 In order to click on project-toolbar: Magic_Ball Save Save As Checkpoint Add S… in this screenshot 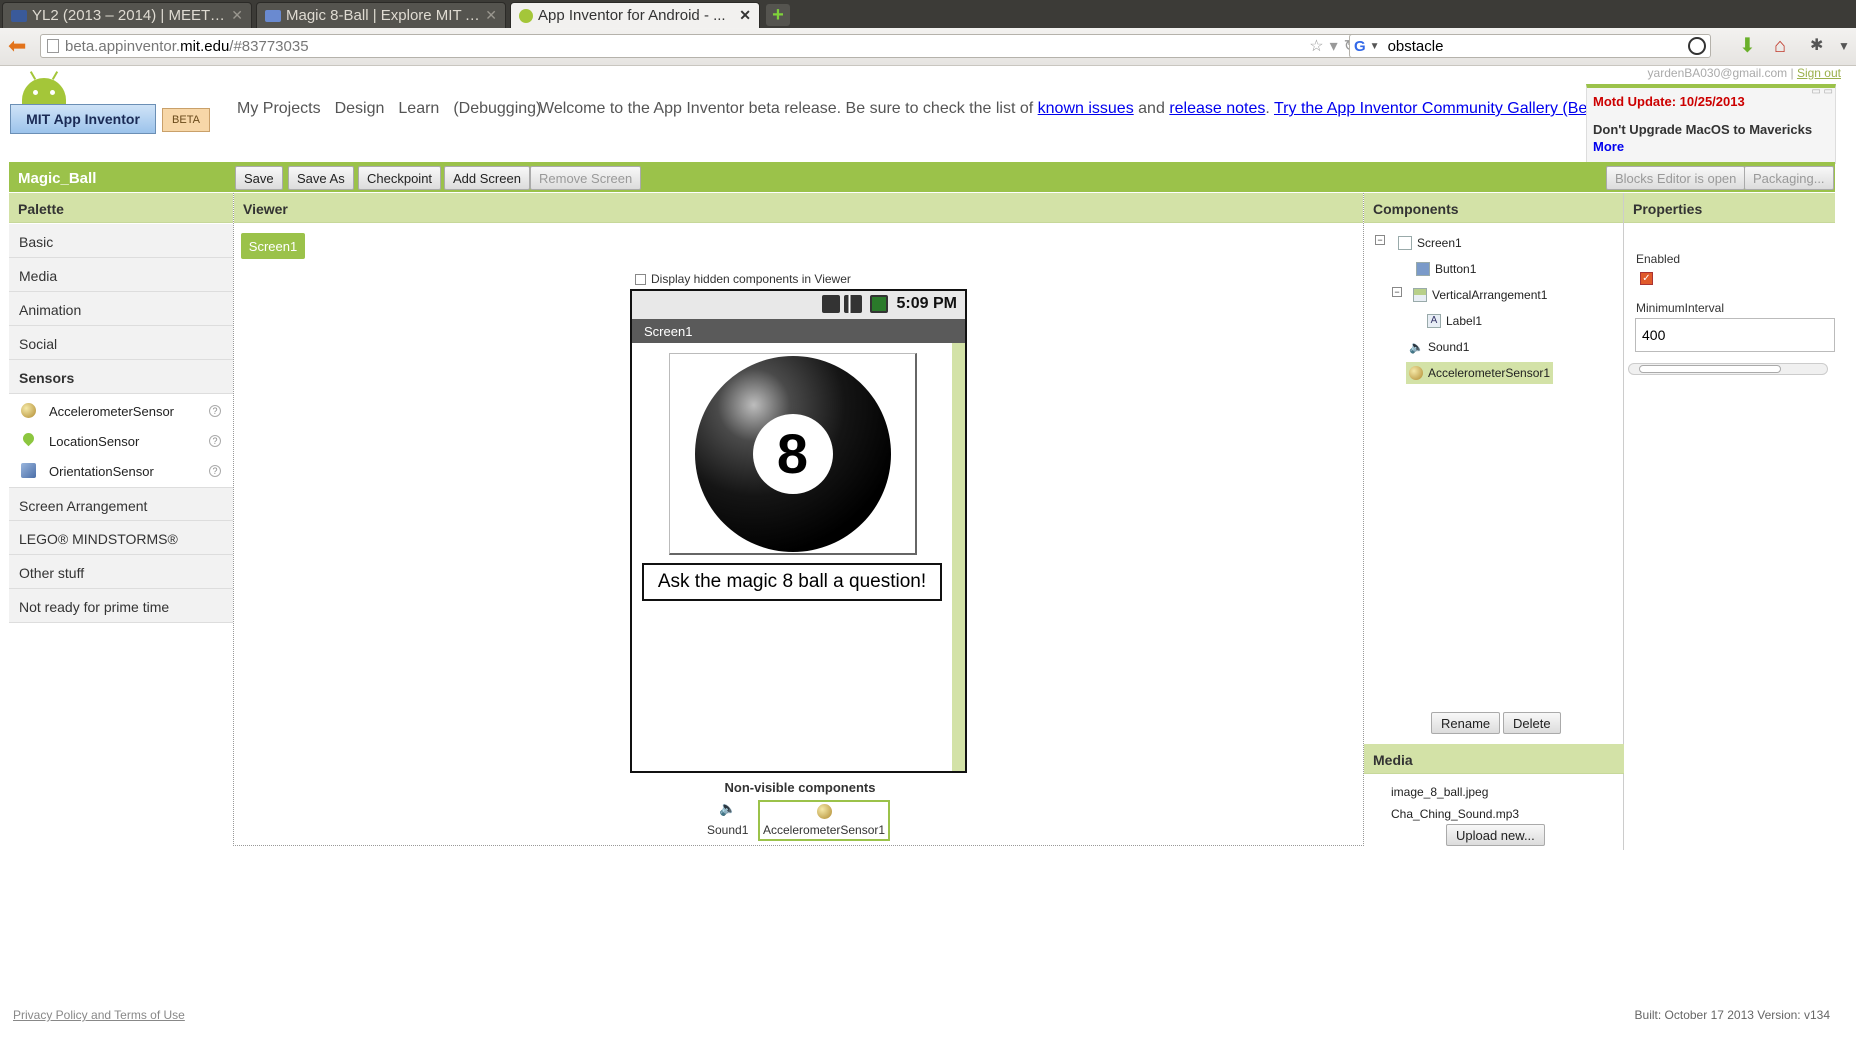, I will do `click(922, 177)`.